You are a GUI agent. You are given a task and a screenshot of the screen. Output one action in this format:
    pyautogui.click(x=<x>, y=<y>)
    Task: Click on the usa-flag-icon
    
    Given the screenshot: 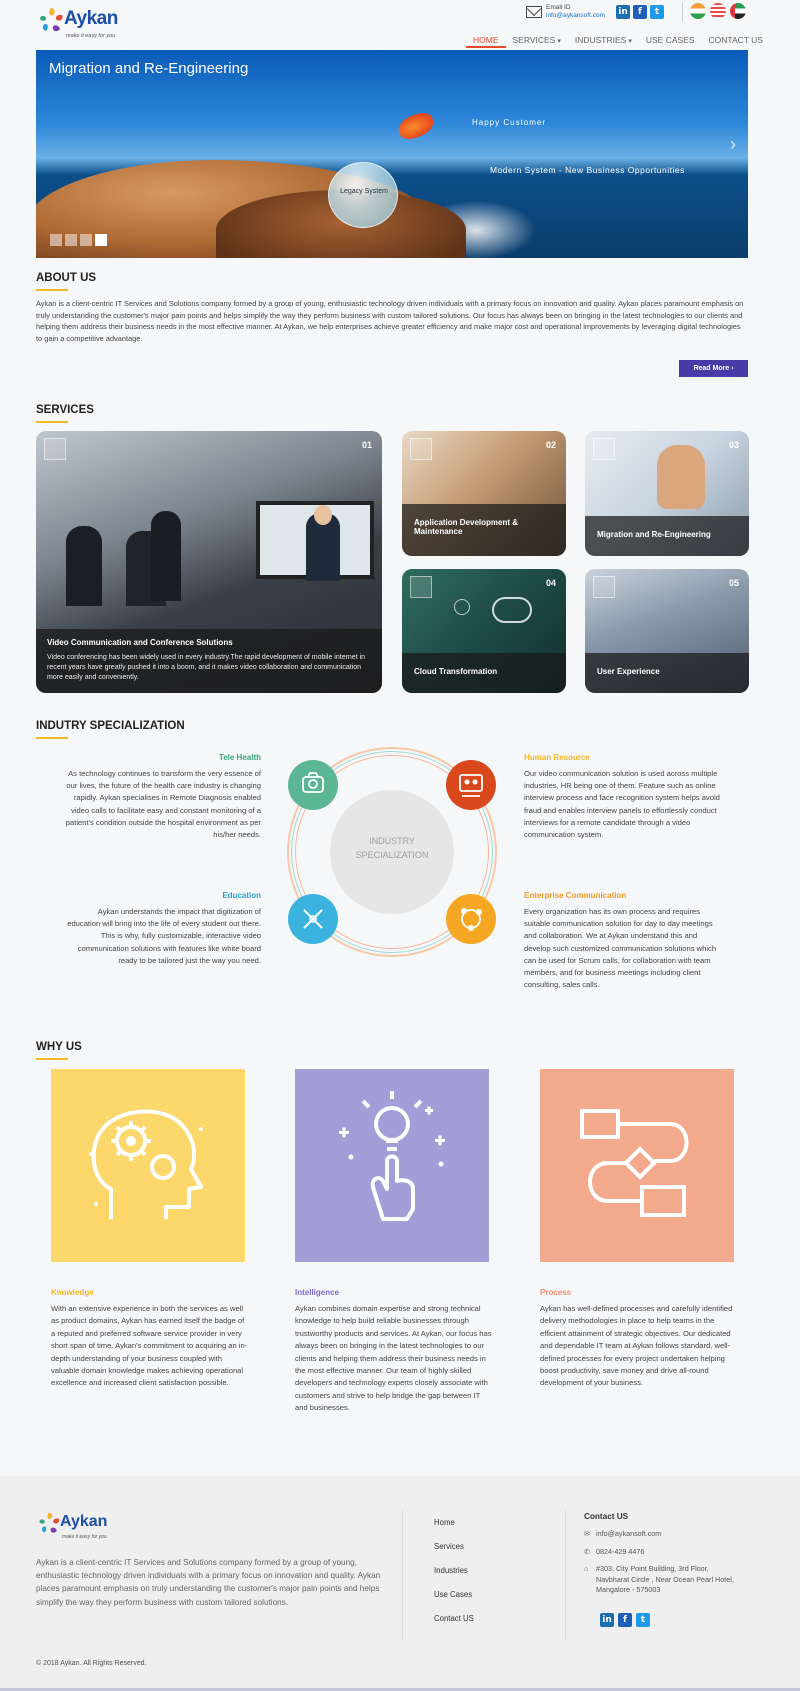 What is the action you would take?
    pyautogui.click(x=718, y=11)
    